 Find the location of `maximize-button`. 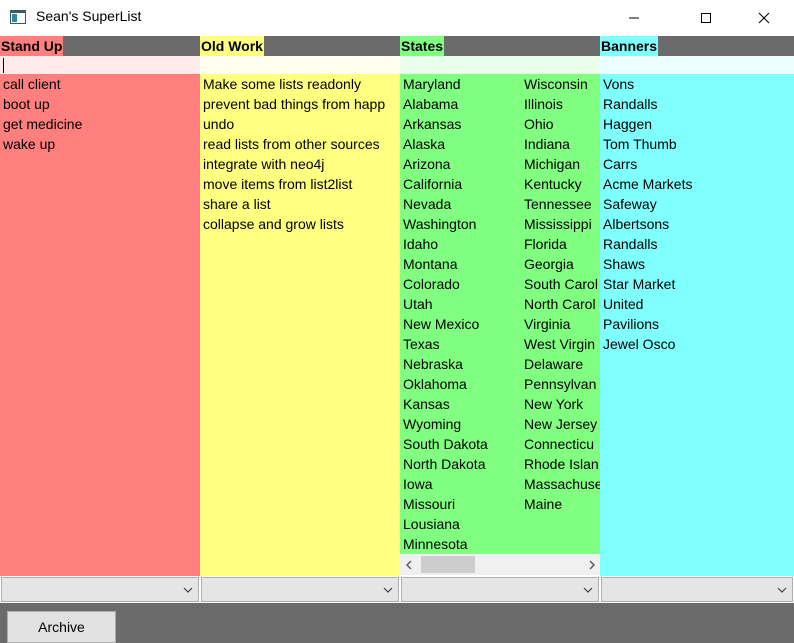

maximize-button is located at coordinates (706, 18).